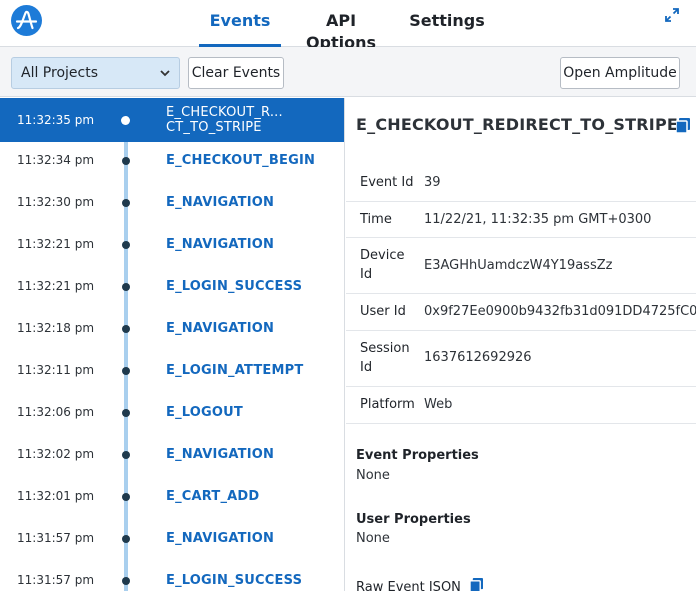 The height and width of the screenshot is (591, 696). What do you see at coordinates (56, 496) in the screenshot?
I see `event-time: 11:32:01 pm` at bounding box center [56, 496].